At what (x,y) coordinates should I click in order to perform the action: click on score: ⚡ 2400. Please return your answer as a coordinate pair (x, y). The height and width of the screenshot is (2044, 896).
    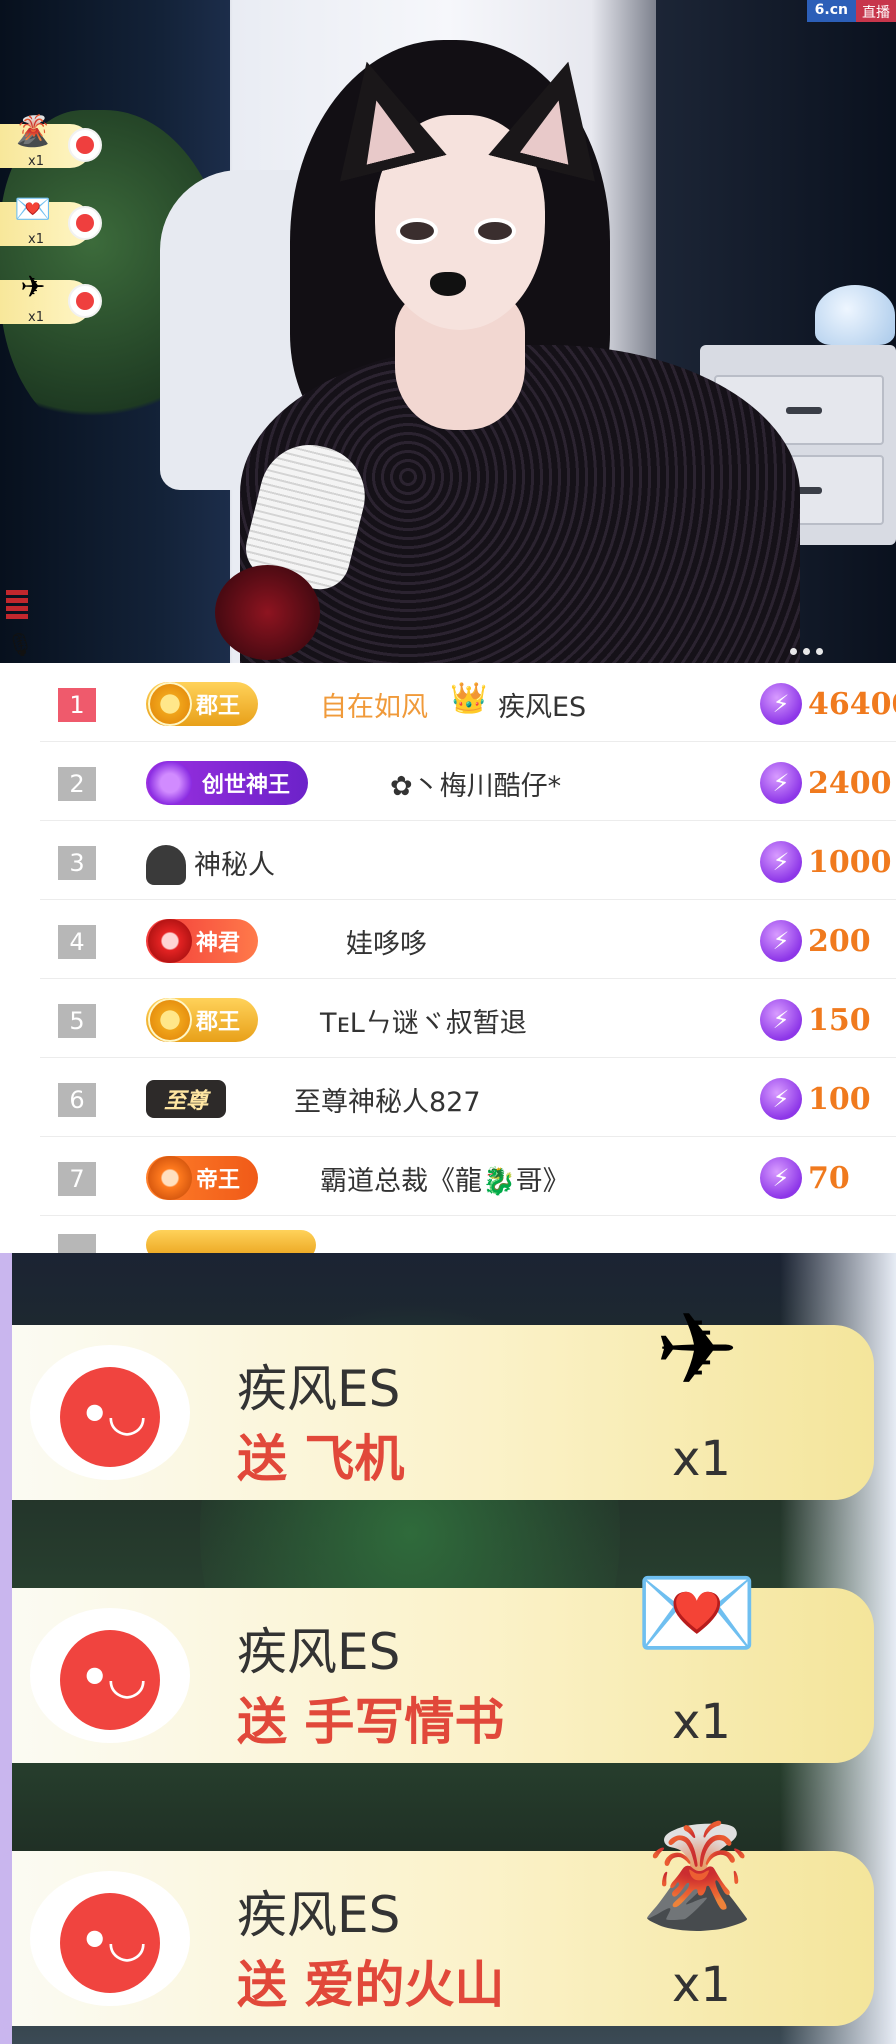
    Looking at the image, I should click on (826, 783).